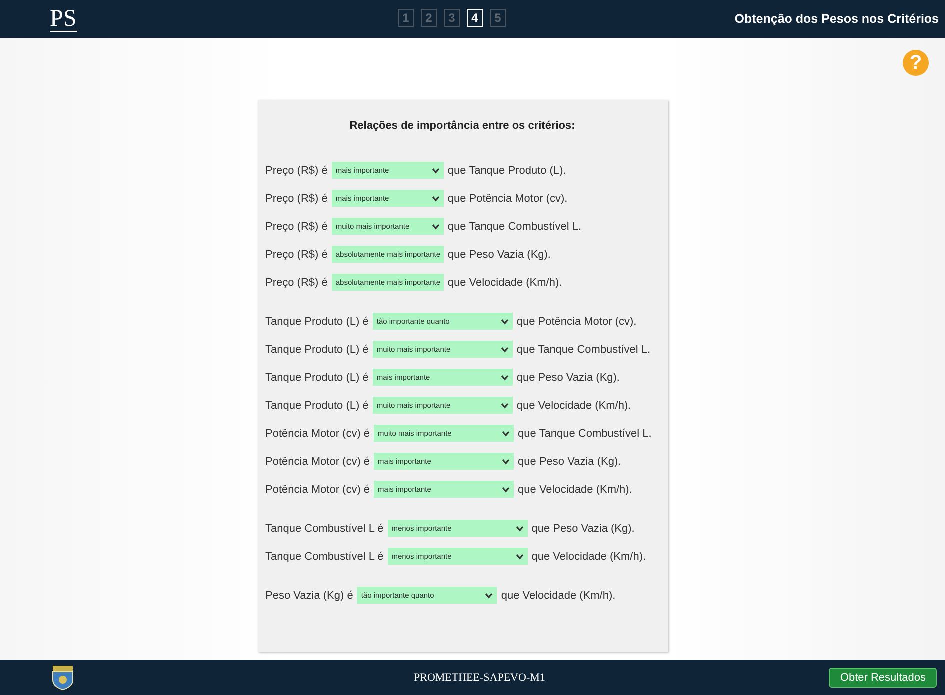 The image size is (945, 695). I want to click on panel-heading: Relações de importância entre os critérios:, so click(462, 126).